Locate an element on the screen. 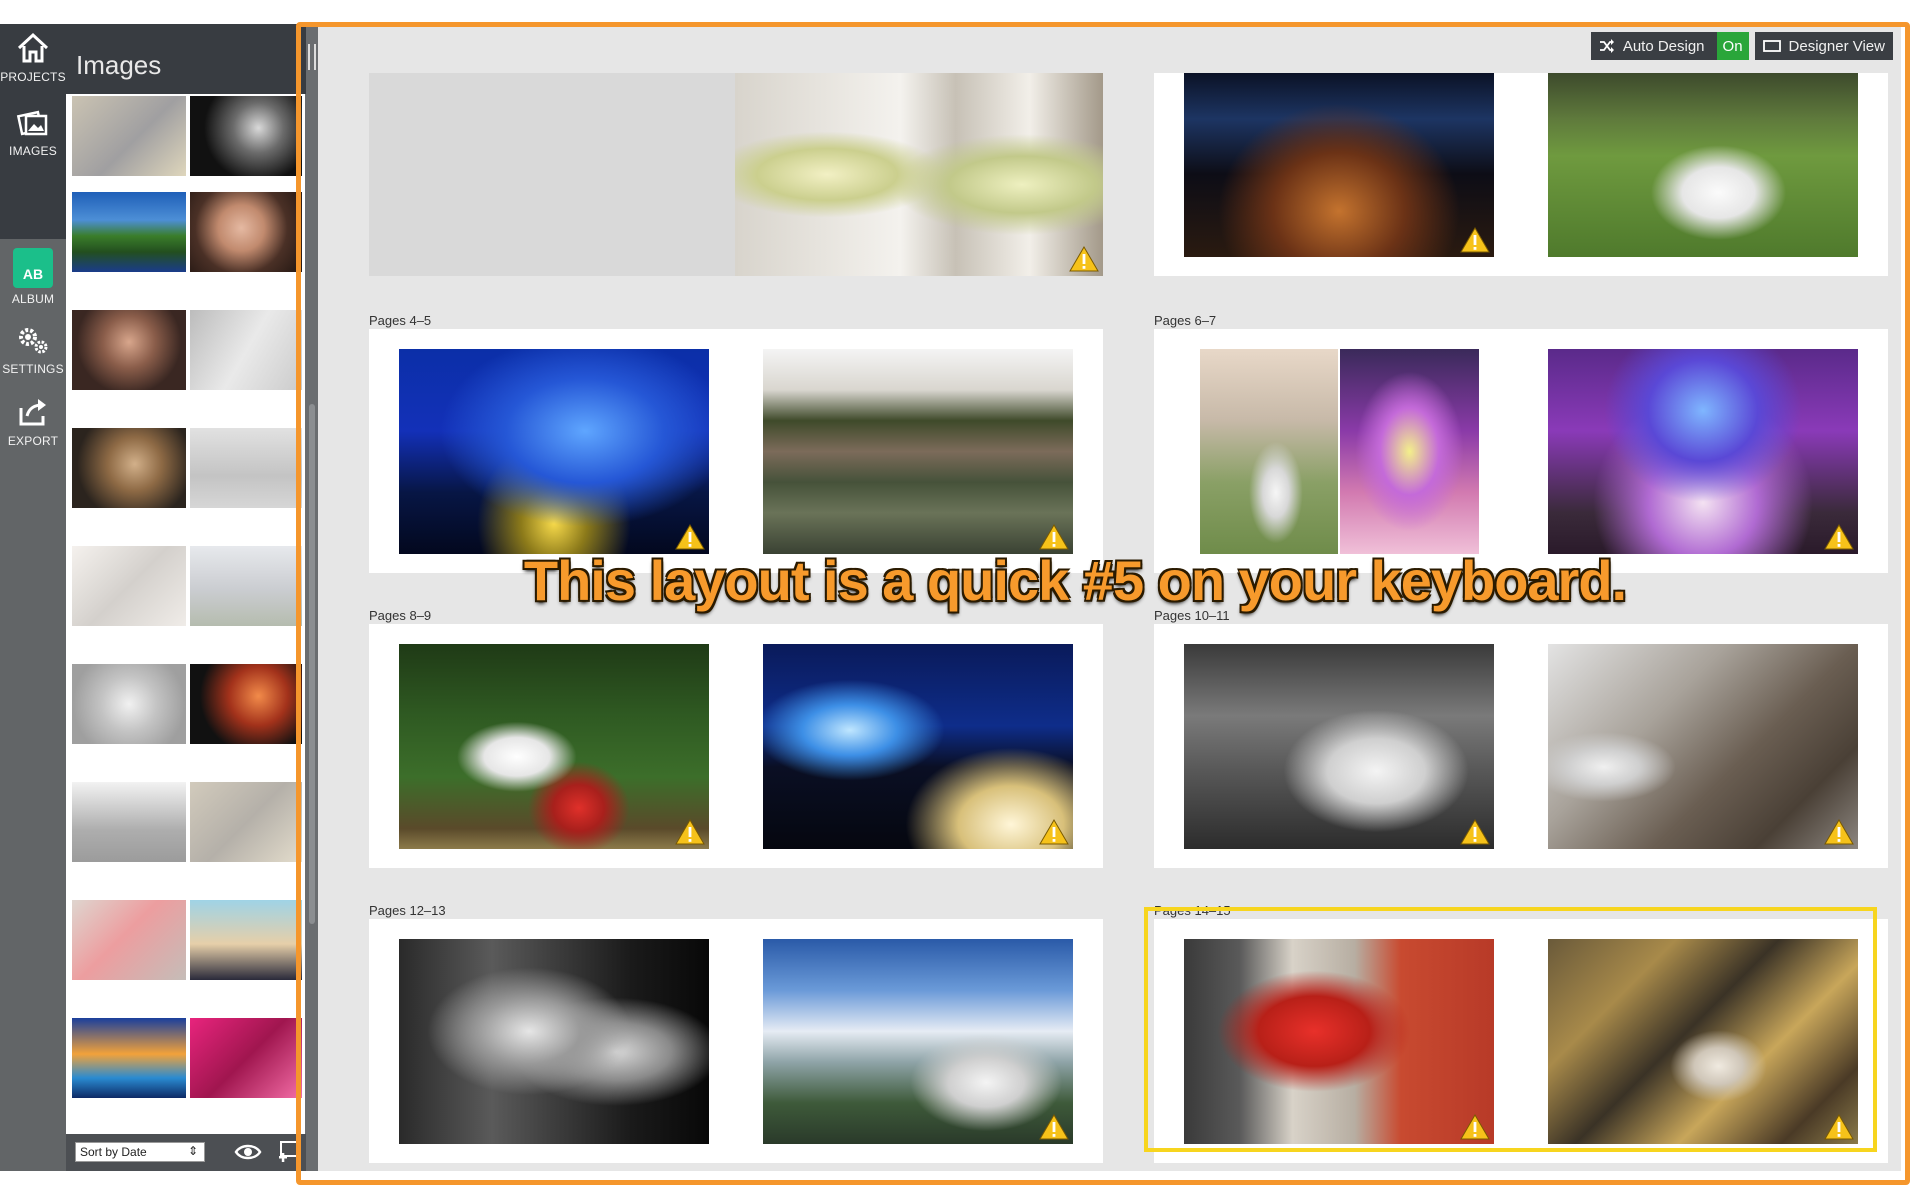 This screenshot has height=1201, width=1923. eye-icon is located at coordinates (248, 1152).